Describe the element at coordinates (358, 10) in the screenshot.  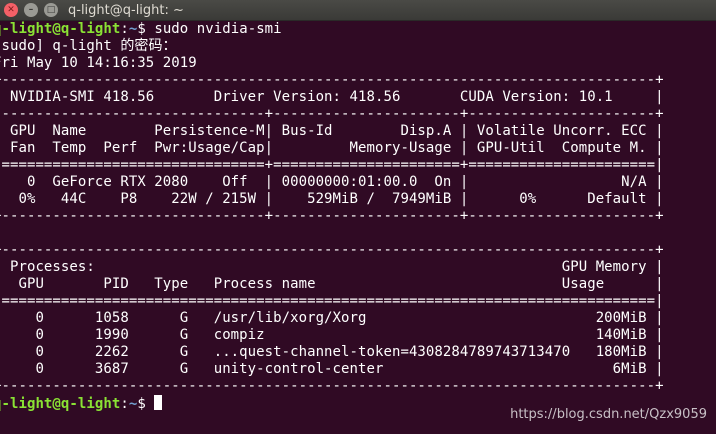
I see `window-titlebar: ✕ – □ q-light@q-light: ~` at that location.